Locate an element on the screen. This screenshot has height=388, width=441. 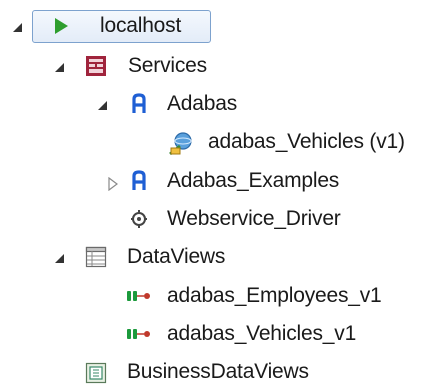
driver-icon is located at coordinates (139, 219).